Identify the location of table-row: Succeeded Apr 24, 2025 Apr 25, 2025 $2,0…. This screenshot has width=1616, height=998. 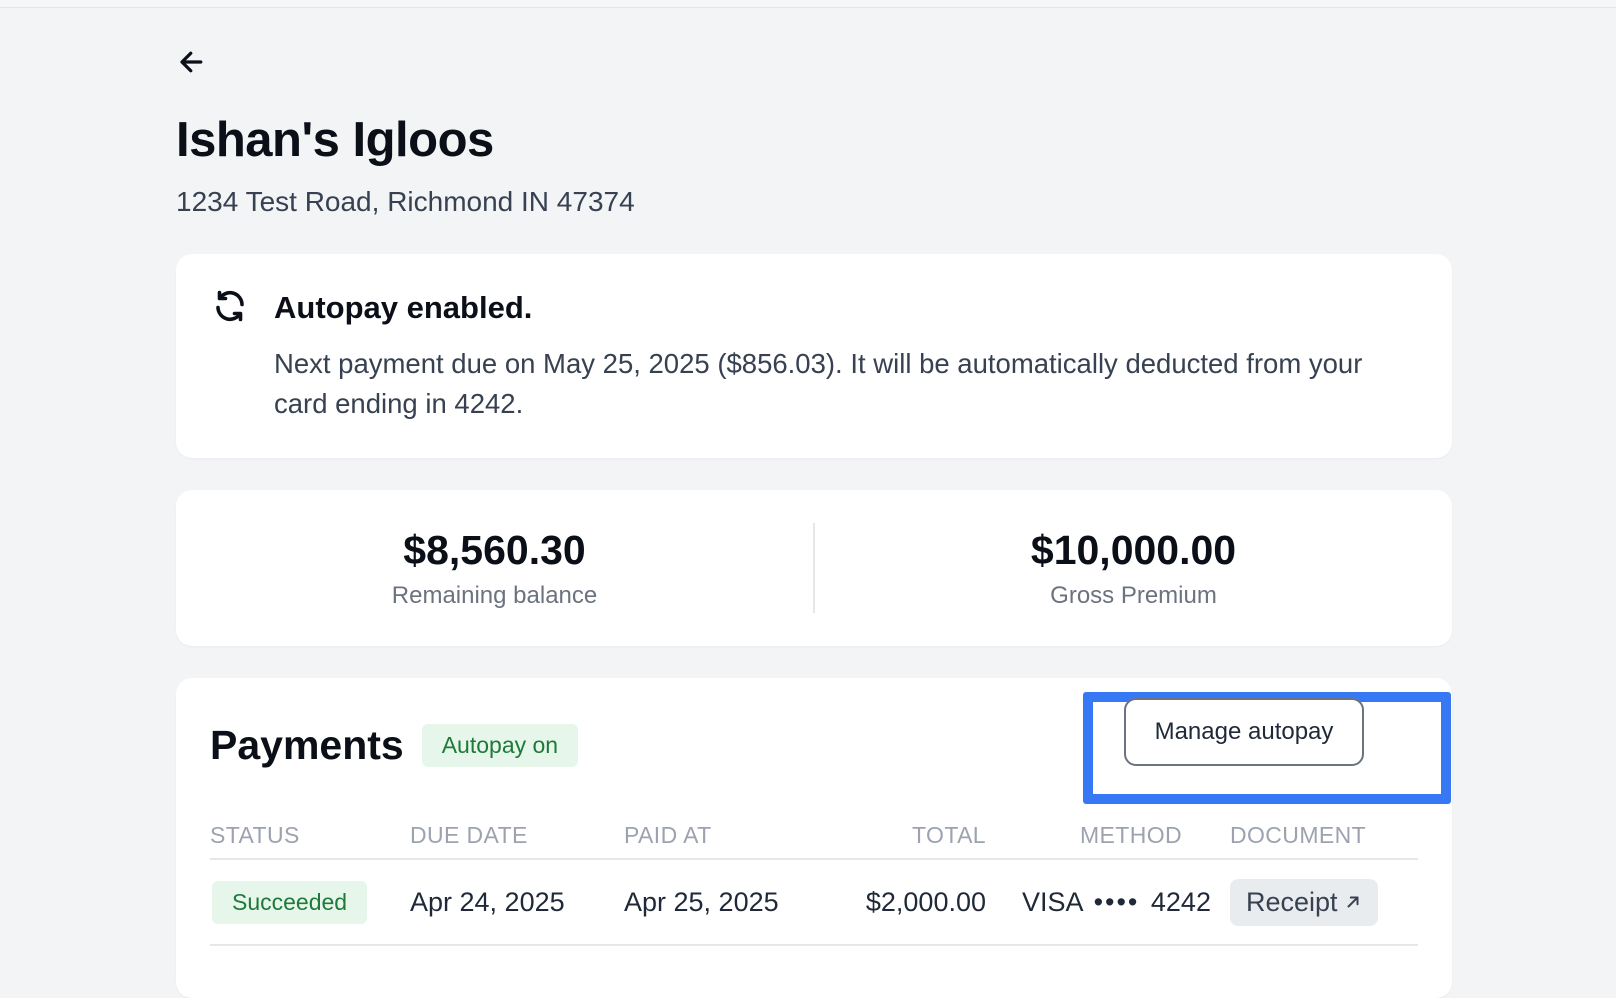
(814, 903).